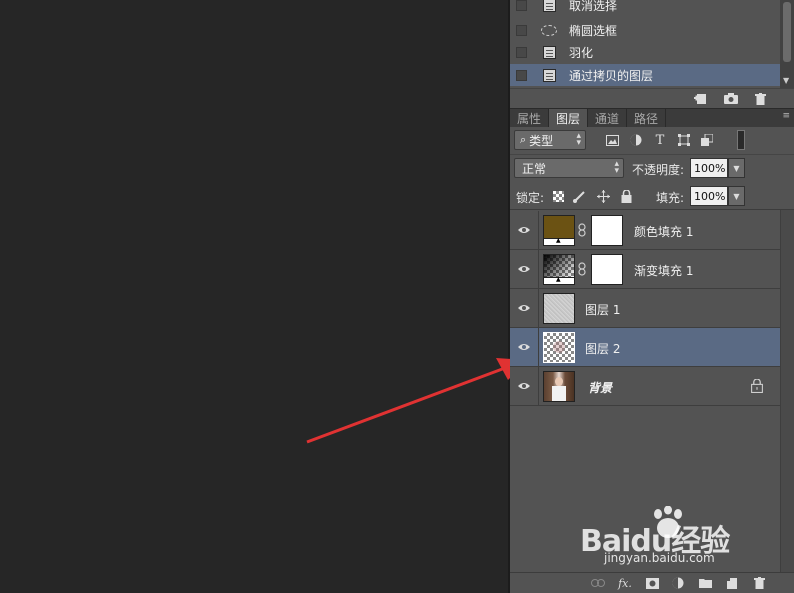 This screenshot has height=593, width=794. What do you see at coordinates (709, 168) in the screenshot?
I see `opacity-input: 100%` at bounding box center [709, 168].